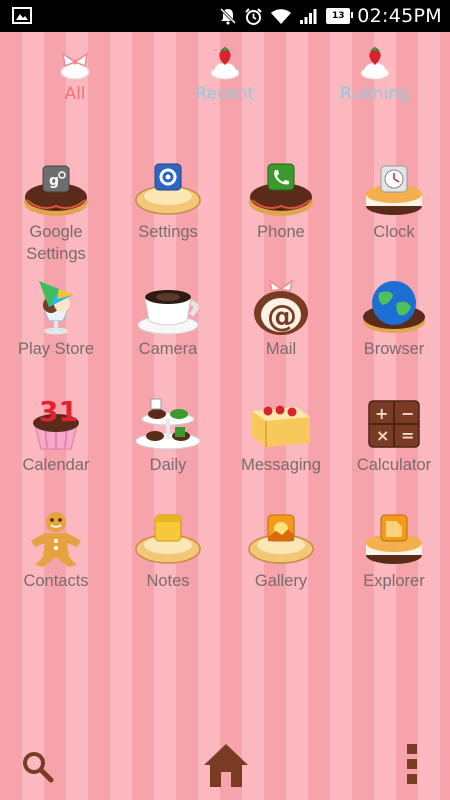  I want to click on app-daily: Daily, so click(168, 448).